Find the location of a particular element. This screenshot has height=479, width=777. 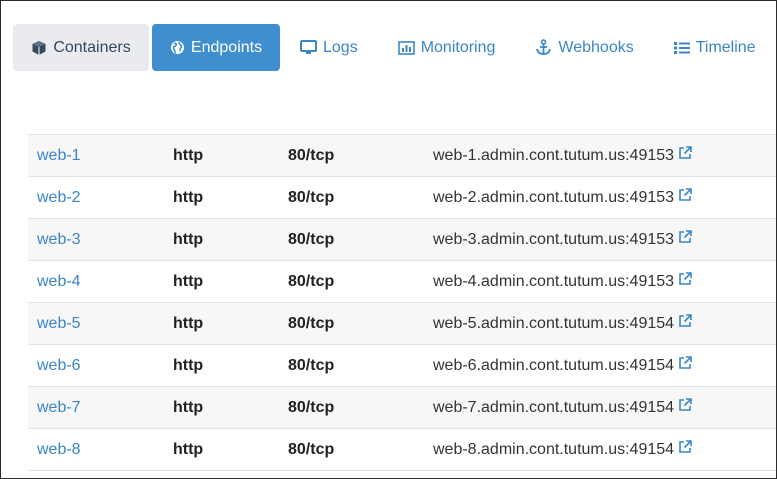

endpoint-url: web-7.admin.cont.tutum.us:49154 is located at coordinates (554, 407).